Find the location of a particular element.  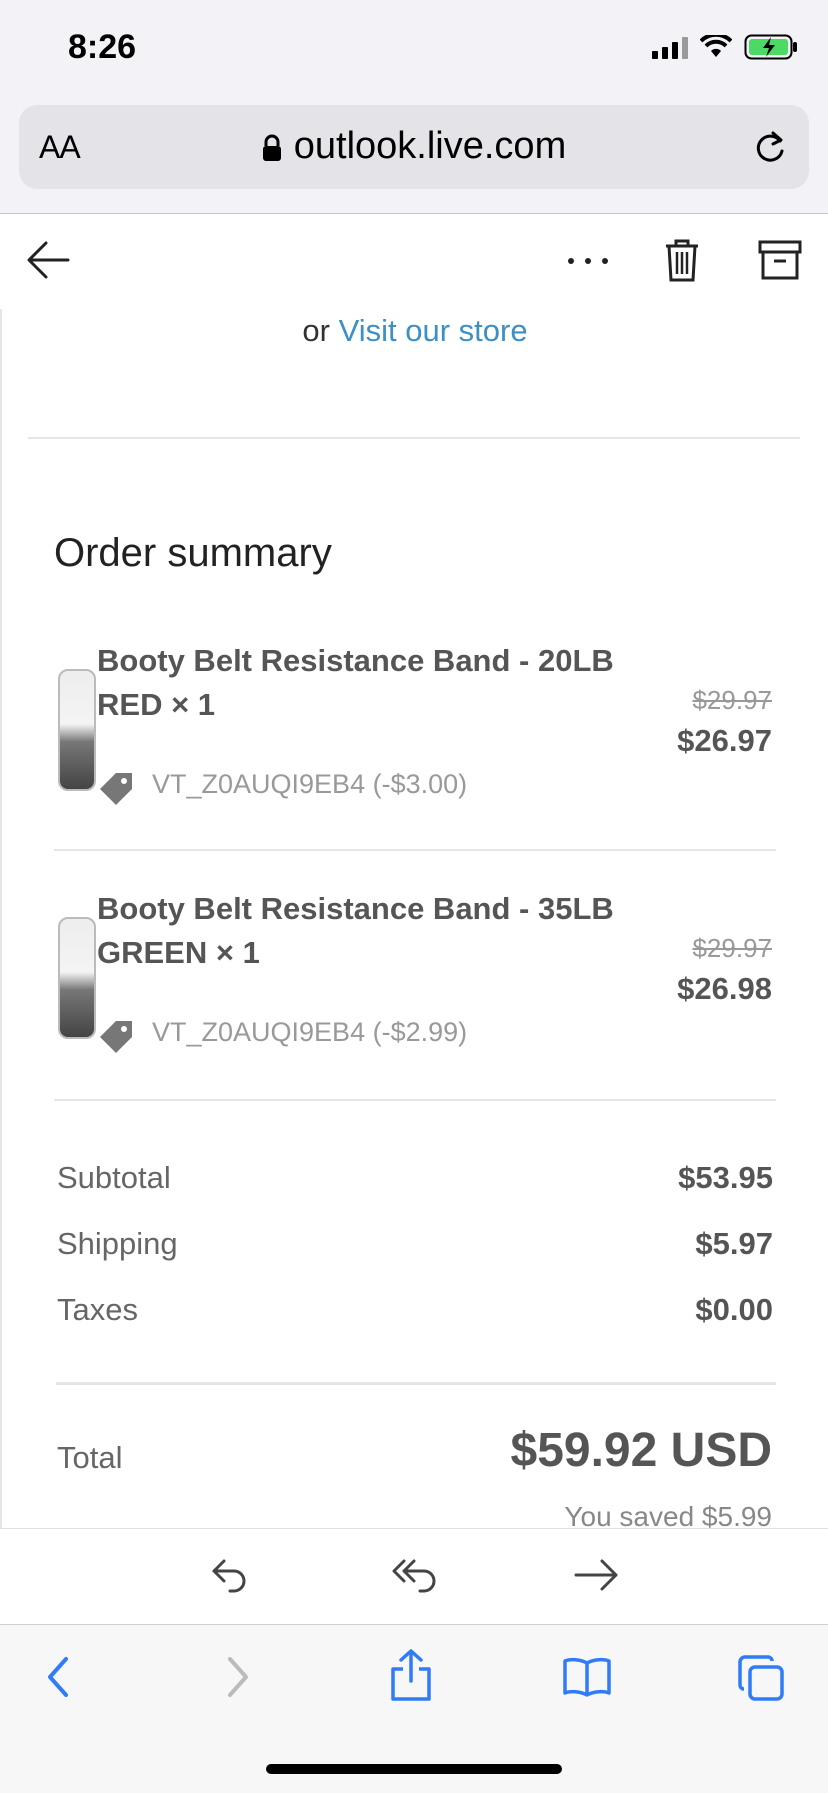

battery-charging-icon is located at coordinates (770, 47).